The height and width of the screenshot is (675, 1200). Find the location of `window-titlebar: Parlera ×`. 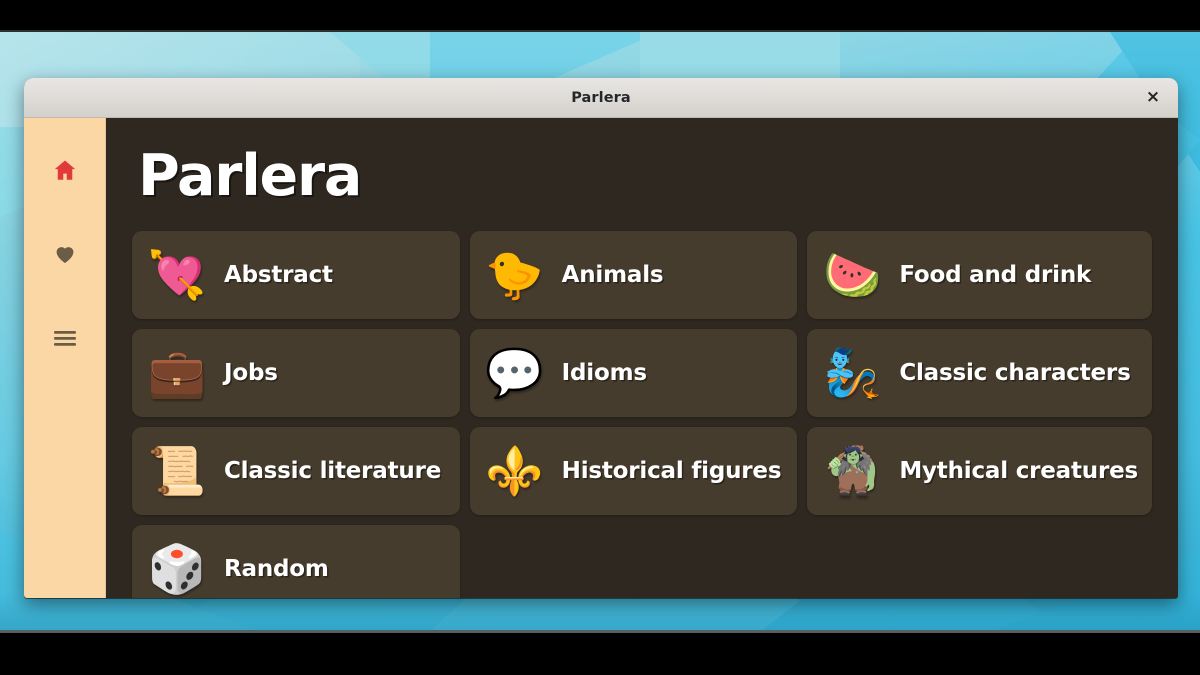

window-titlebar: Parlera × is located at coordinates (601, 98).